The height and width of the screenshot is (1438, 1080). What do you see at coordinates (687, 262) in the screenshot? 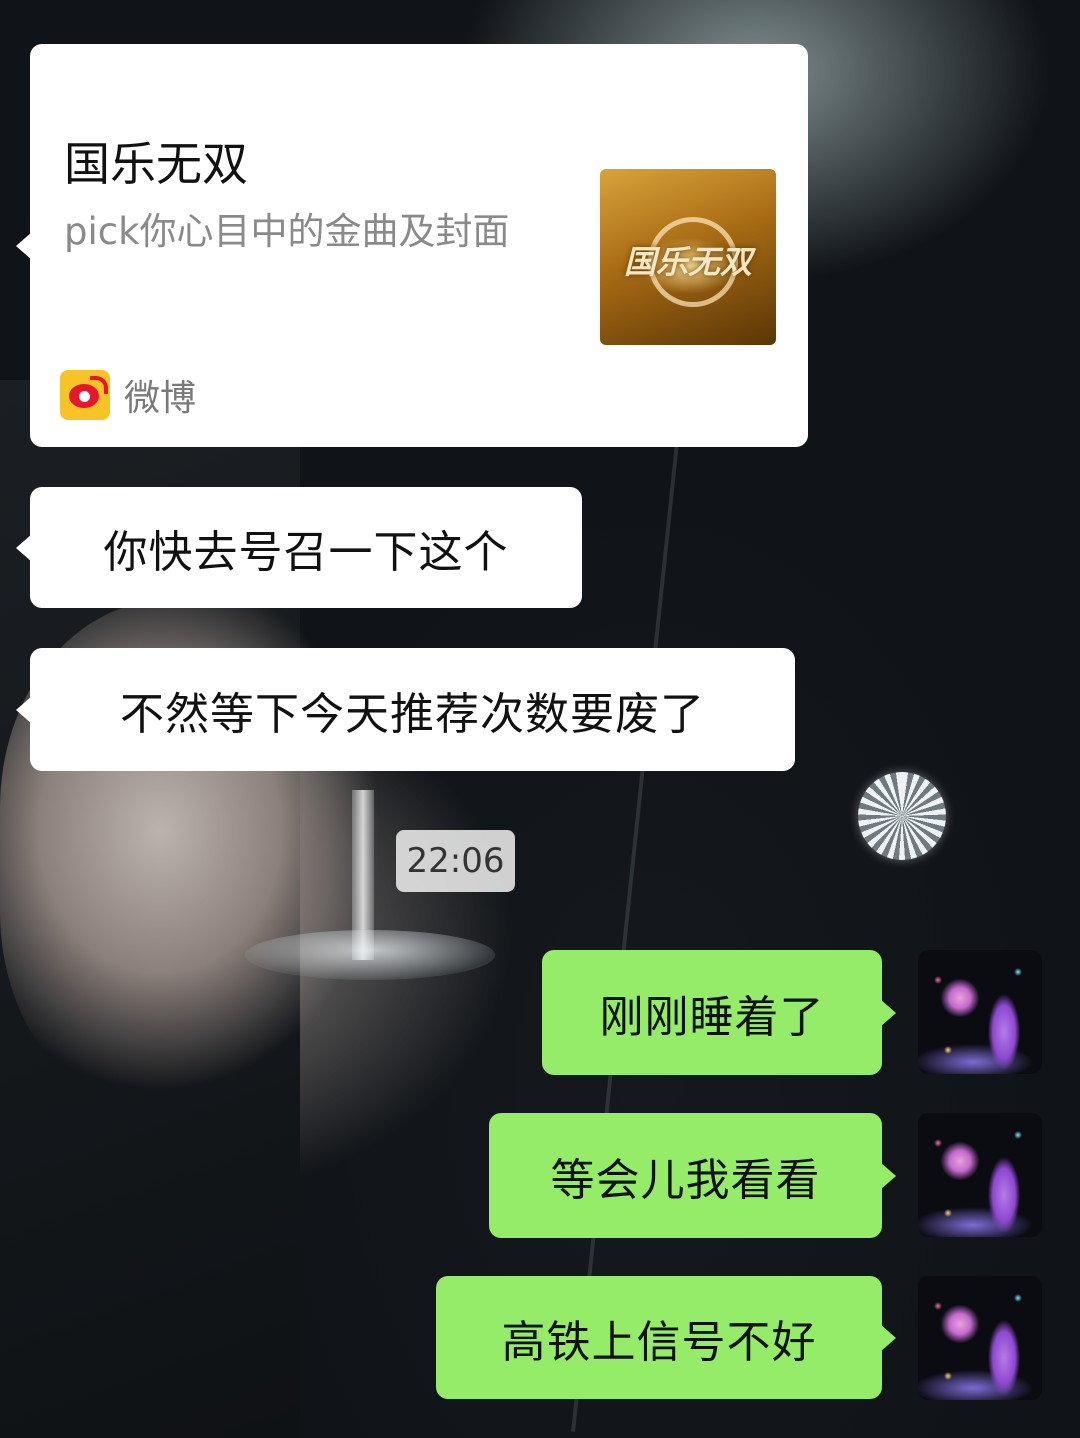
I see `thumbnail-logo: 国乐无双` at bounding box center [687, 262].